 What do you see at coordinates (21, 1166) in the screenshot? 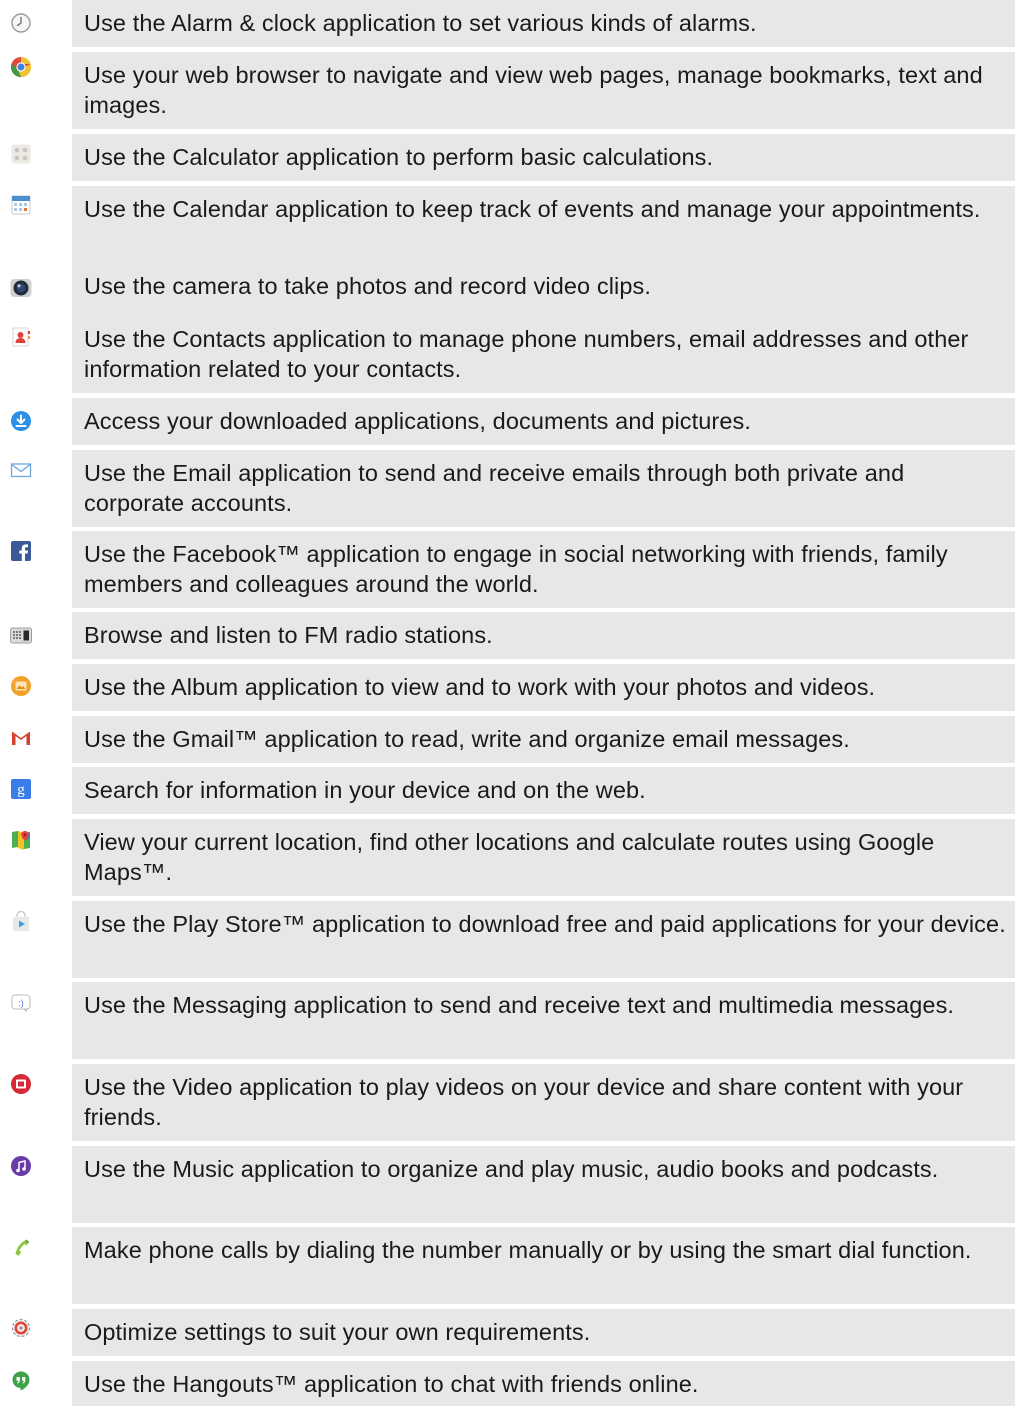
I see `music-icon` at bounding box center [21, 1166].